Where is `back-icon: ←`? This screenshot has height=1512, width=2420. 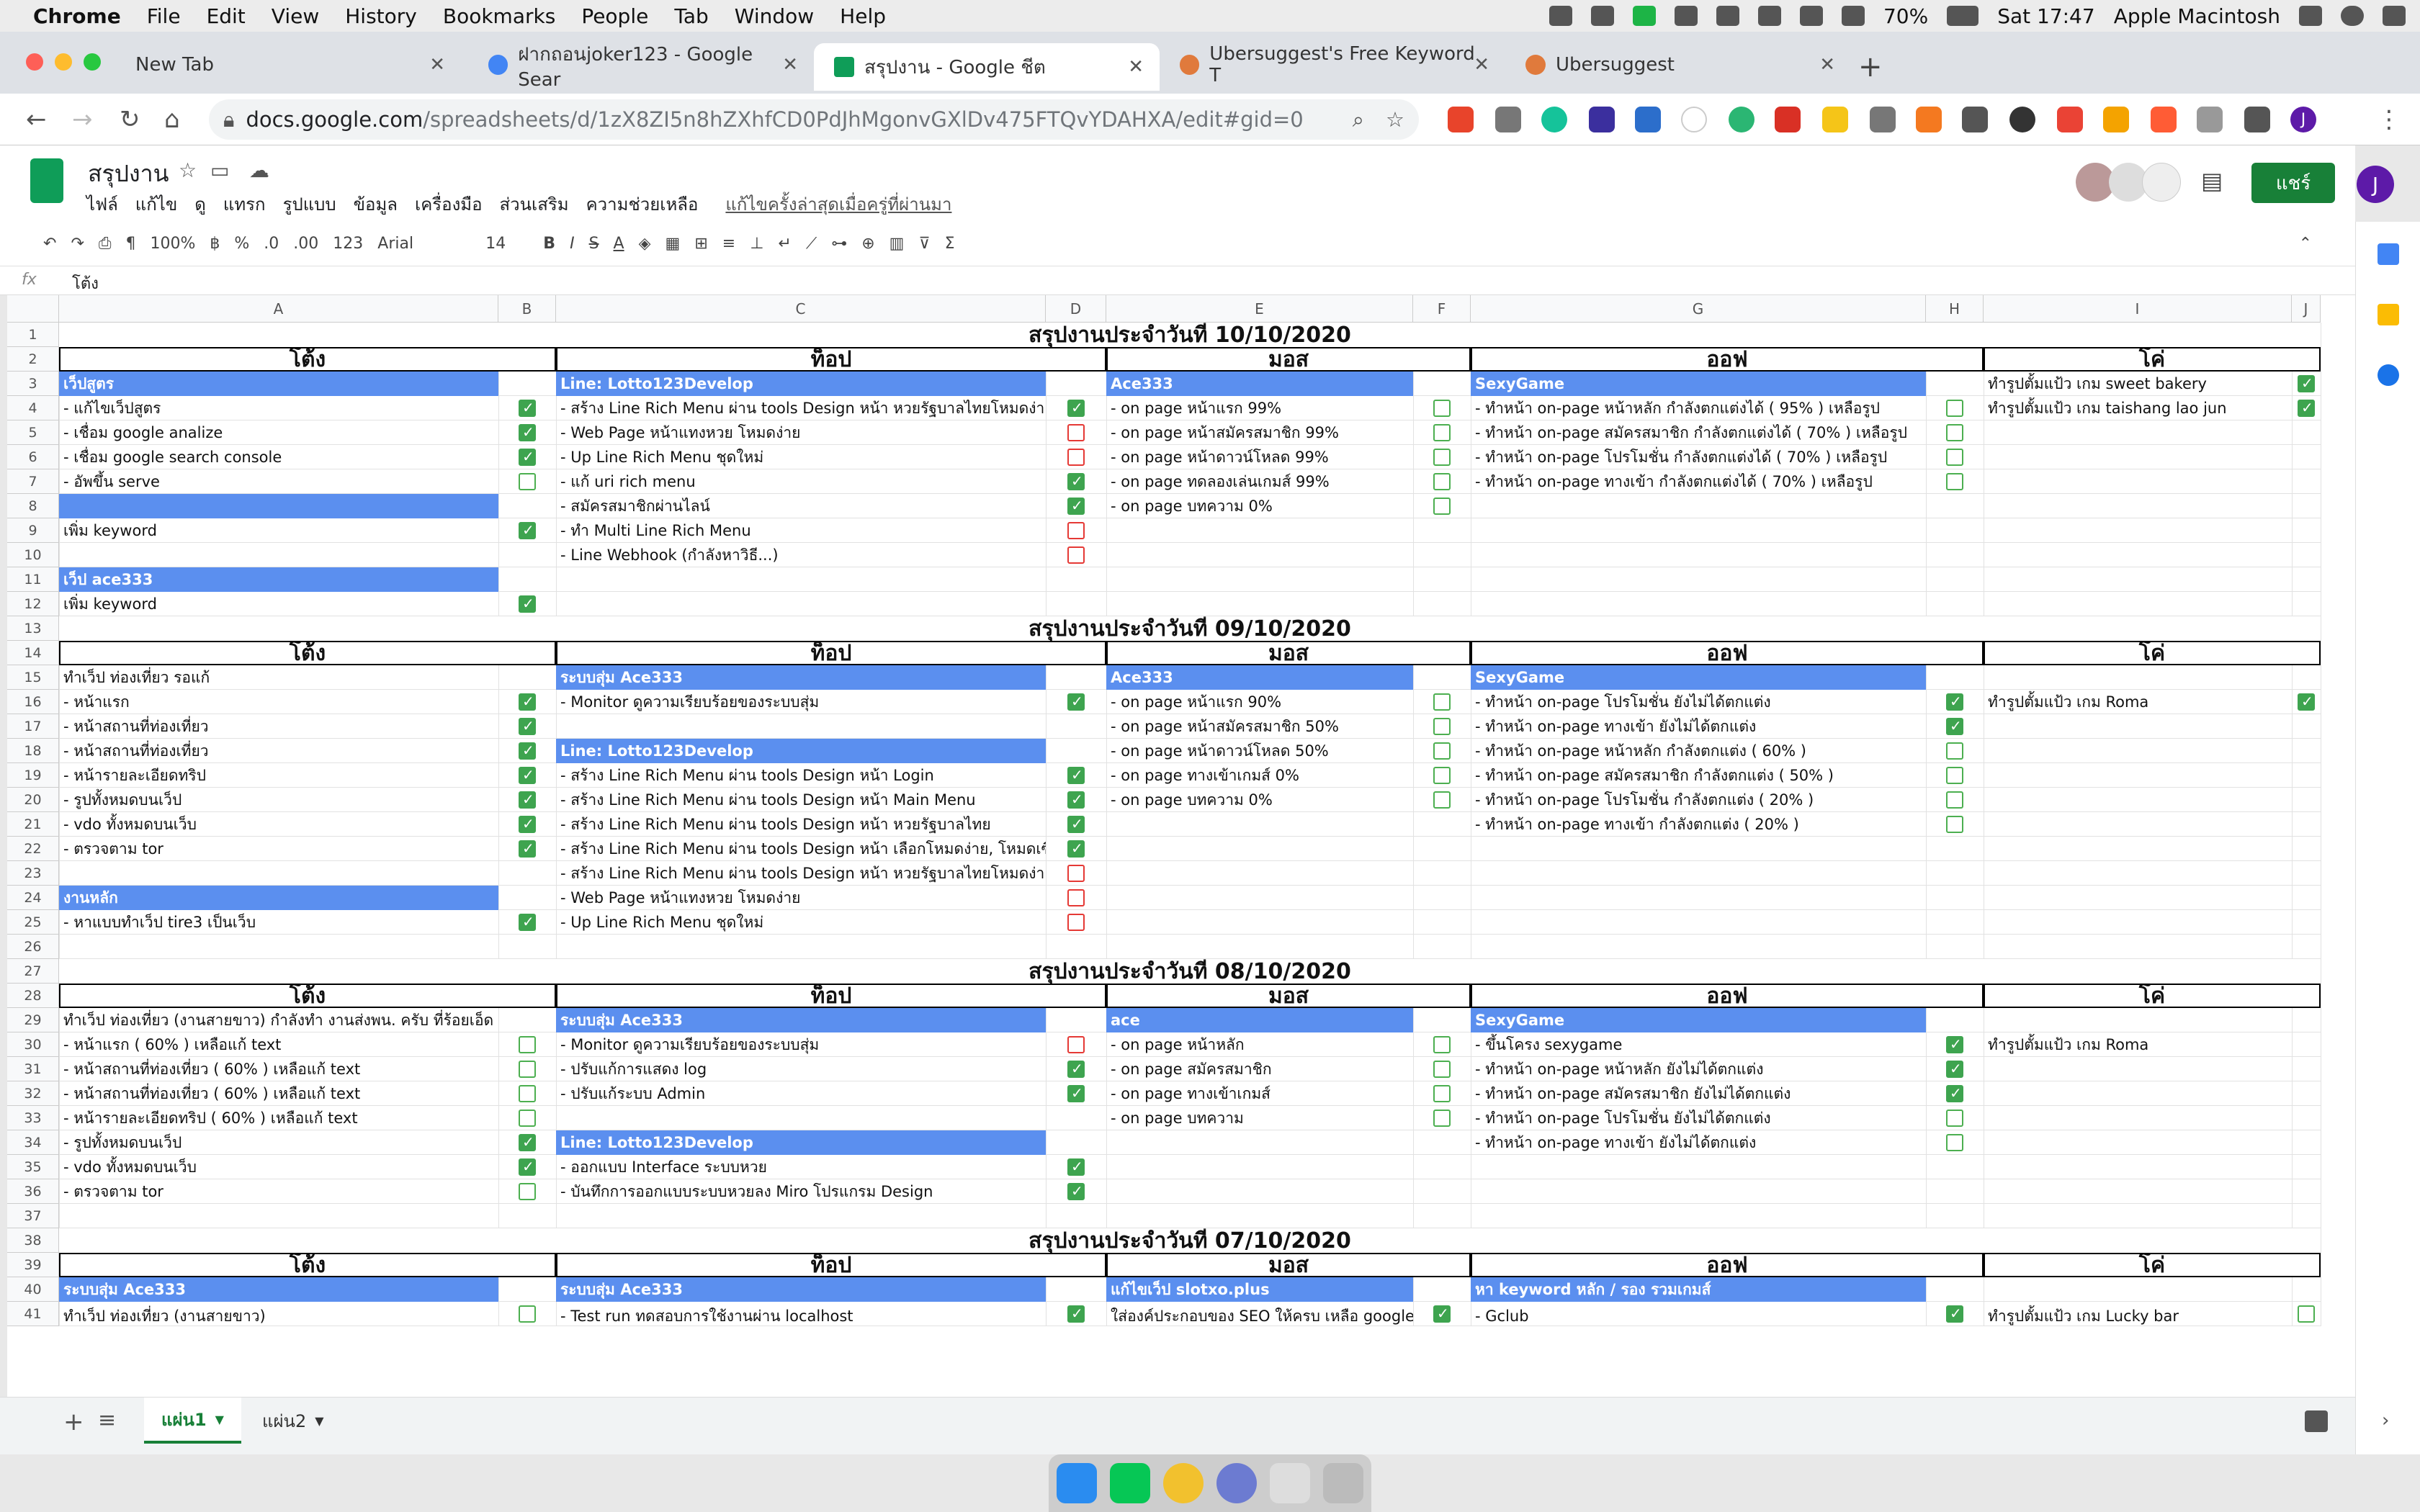
back-icon: ← is located at coordinates (36, 119).